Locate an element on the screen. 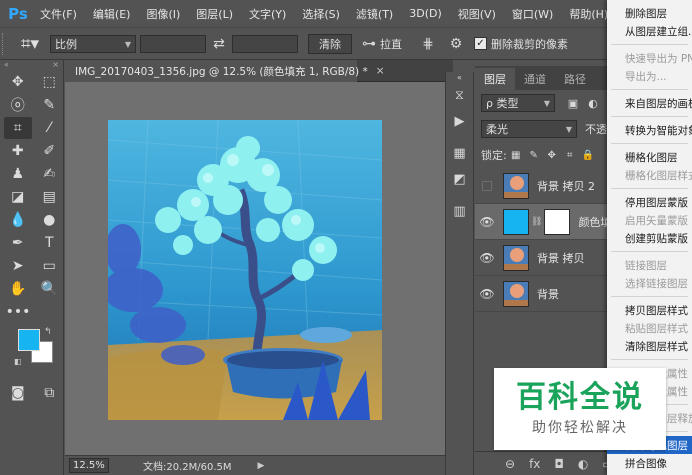  context-menu-item: 栅格化图层 is located at coordinates (649, 157).